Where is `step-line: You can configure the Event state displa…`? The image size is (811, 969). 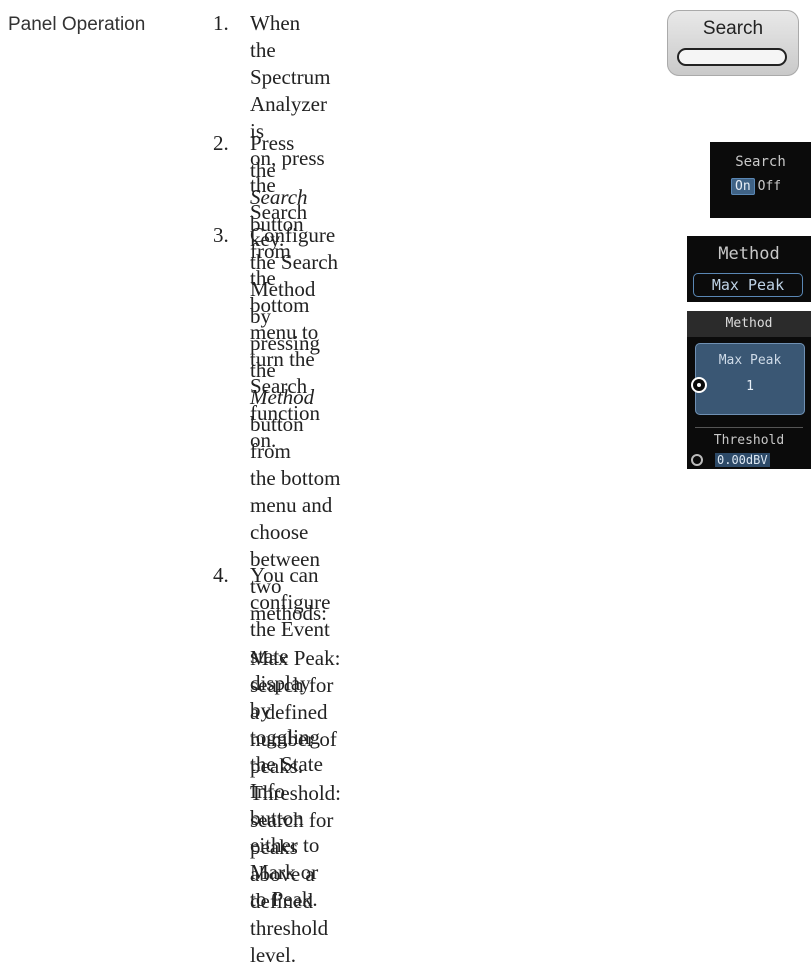
step-line: You can configure the Event state displa… is located at coordinates (290, 642).